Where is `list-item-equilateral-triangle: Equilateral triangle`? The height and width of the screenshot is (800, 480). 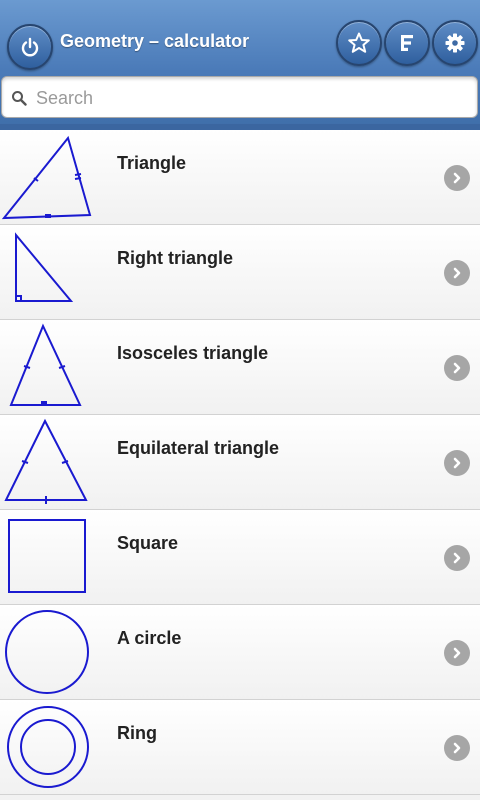 list-item-equilateral-triangle: Equilateral triangle is located at coordinates (240, 462).